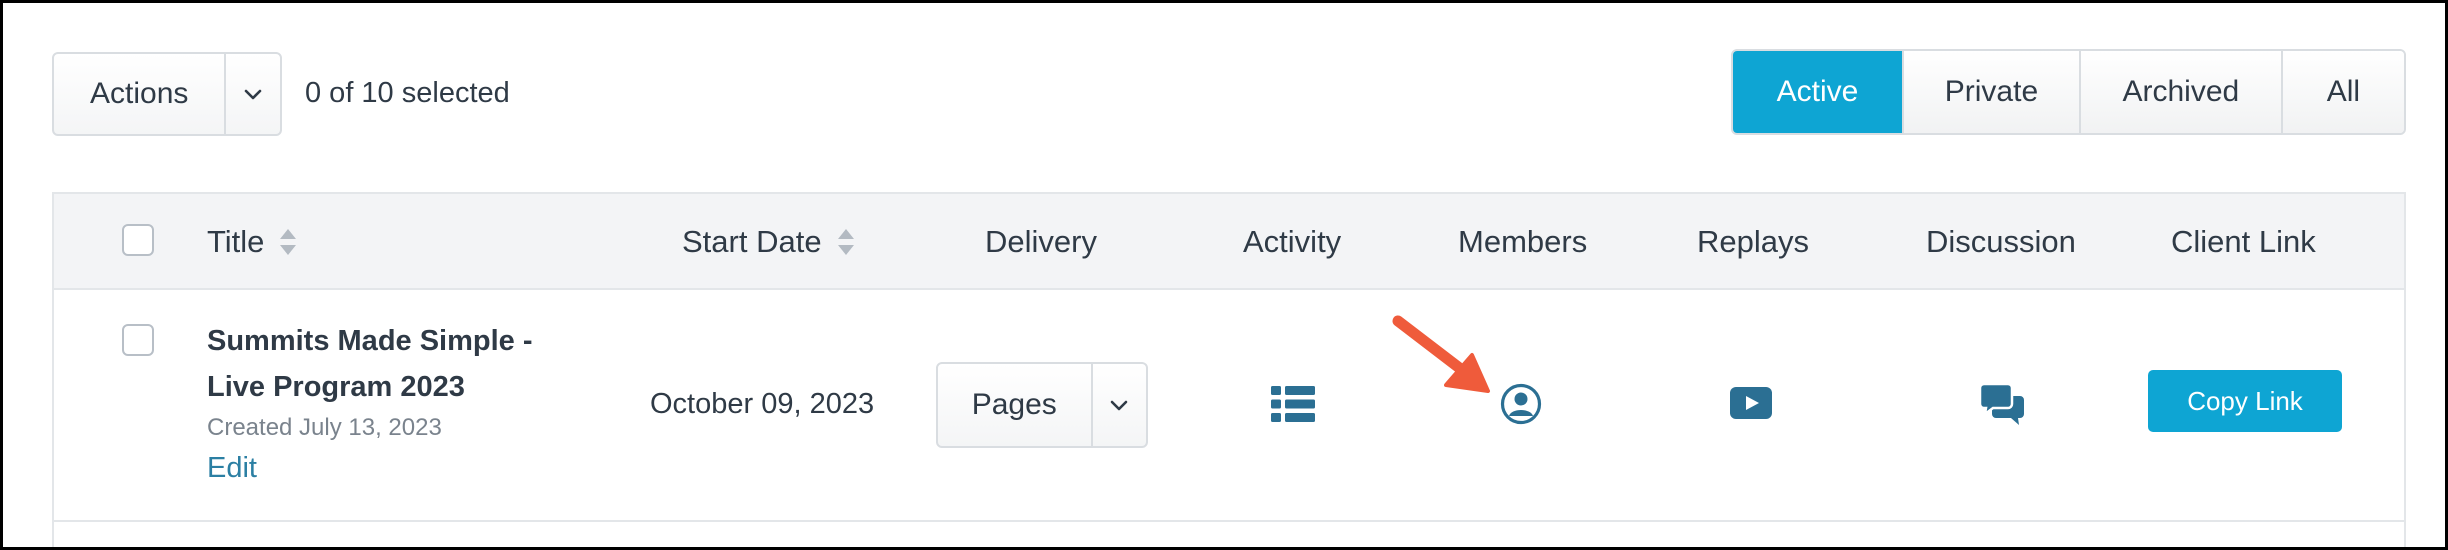 The image size is (2448, 550). I want to click on video-play-icon, so click(1751, 403).